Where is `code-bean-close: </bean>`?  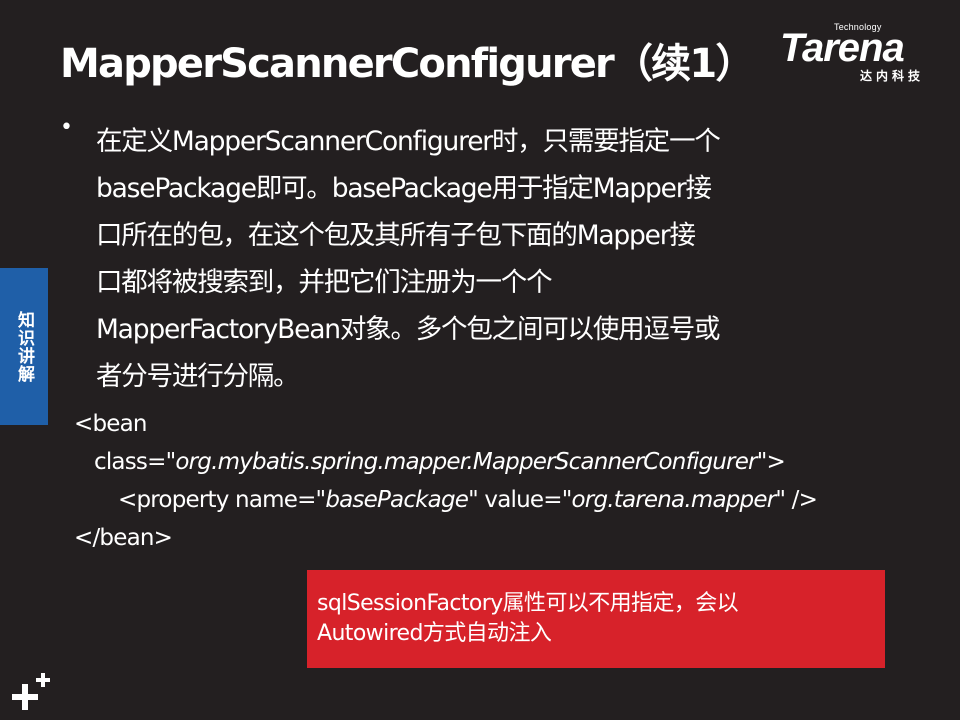
code-bean-close: </bean> is located at coordinates (123, 538).